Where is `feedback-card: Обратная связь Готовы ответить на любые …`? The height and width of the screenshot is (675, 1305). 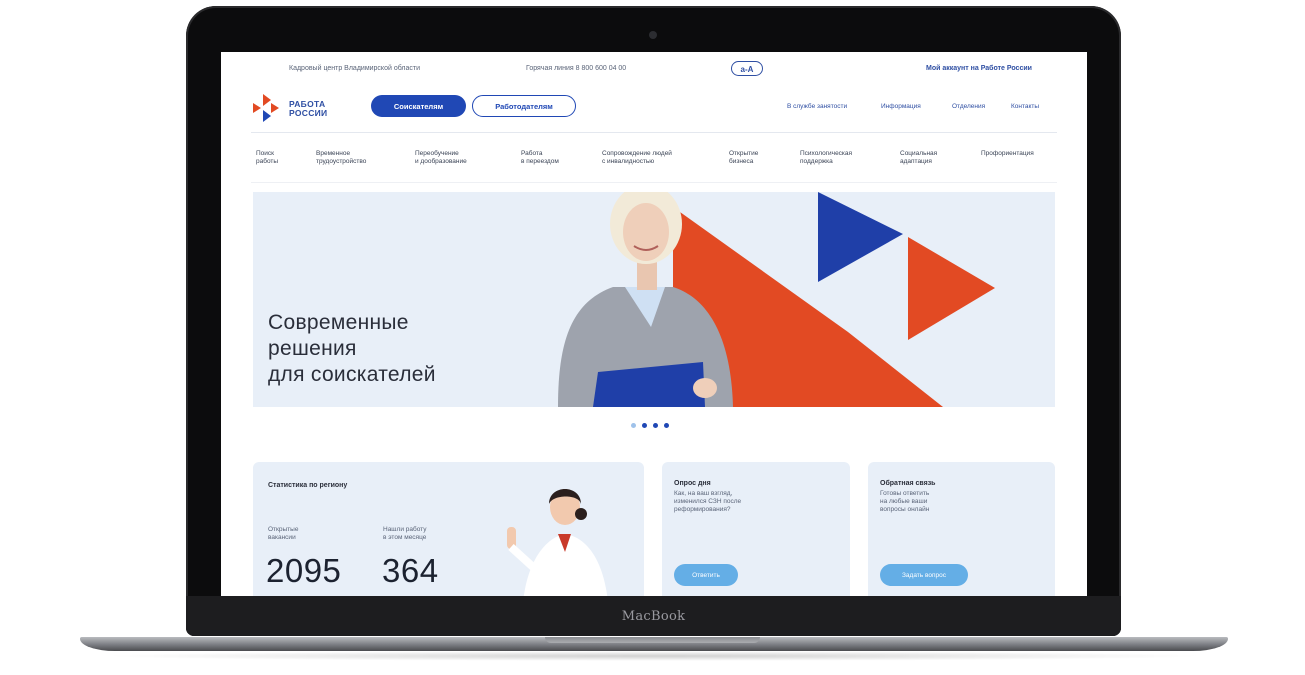 feedback-card: Обратная связь Готовы ответить на любые … is located at coordinates (961, 529).